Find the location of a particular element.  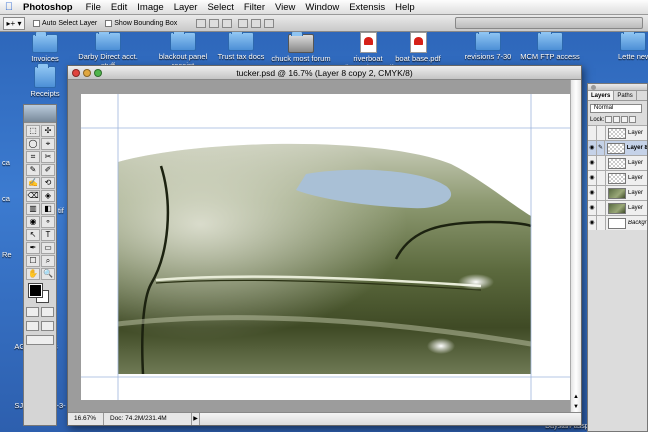

desktop-icon-chuck: chuck most forum is located at coordinates (301, 47).